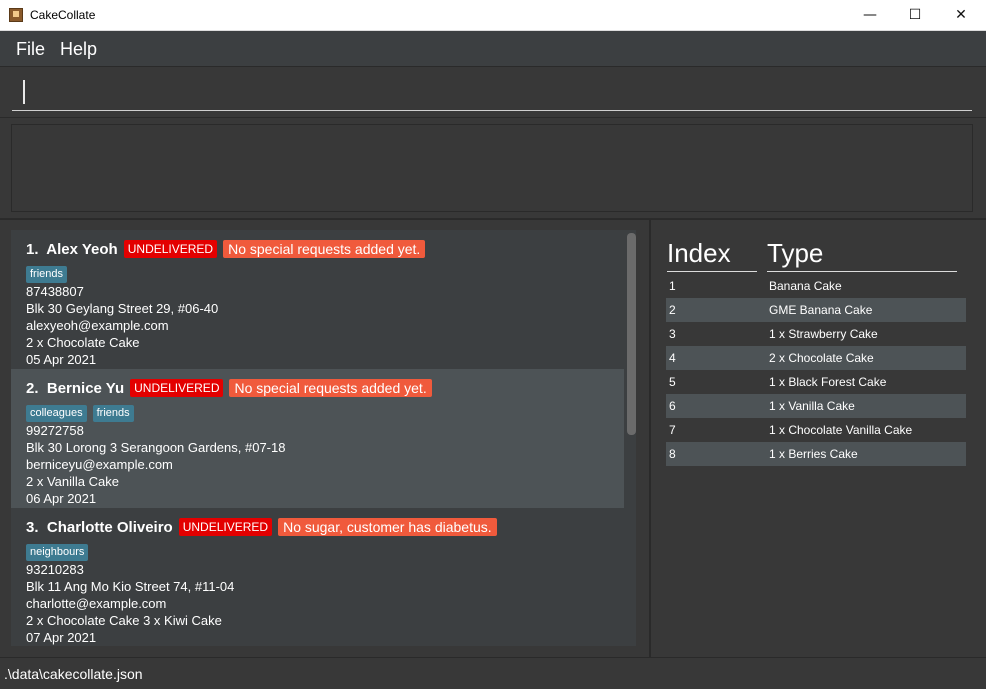  What do you see at coordinates (56, 413) in the screenshot?
I see `tag-label: colleagues` at bounding box center [56, 413].